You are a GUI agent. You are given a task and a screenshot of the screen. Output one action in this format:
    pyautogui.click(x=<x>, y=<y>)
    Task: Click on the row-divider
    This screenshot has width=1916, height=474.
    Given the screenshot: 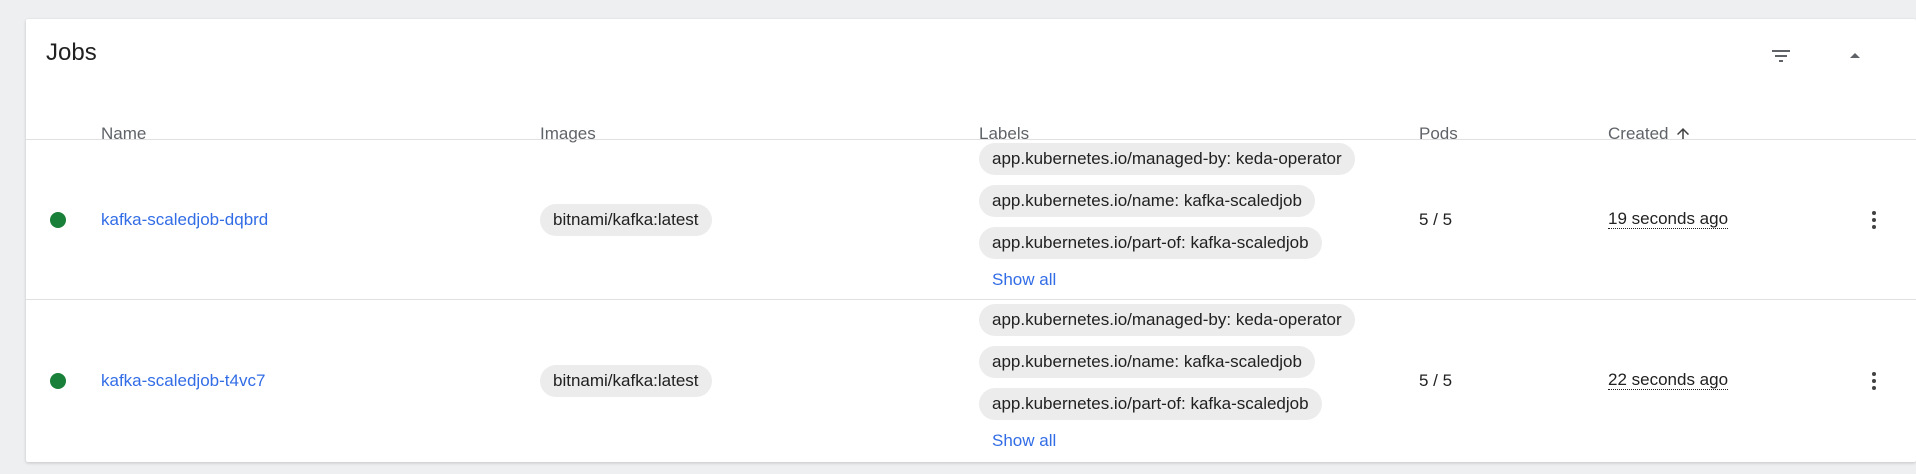 What is the action you would take?
    pyautogui.click(x=971, y=299)
    